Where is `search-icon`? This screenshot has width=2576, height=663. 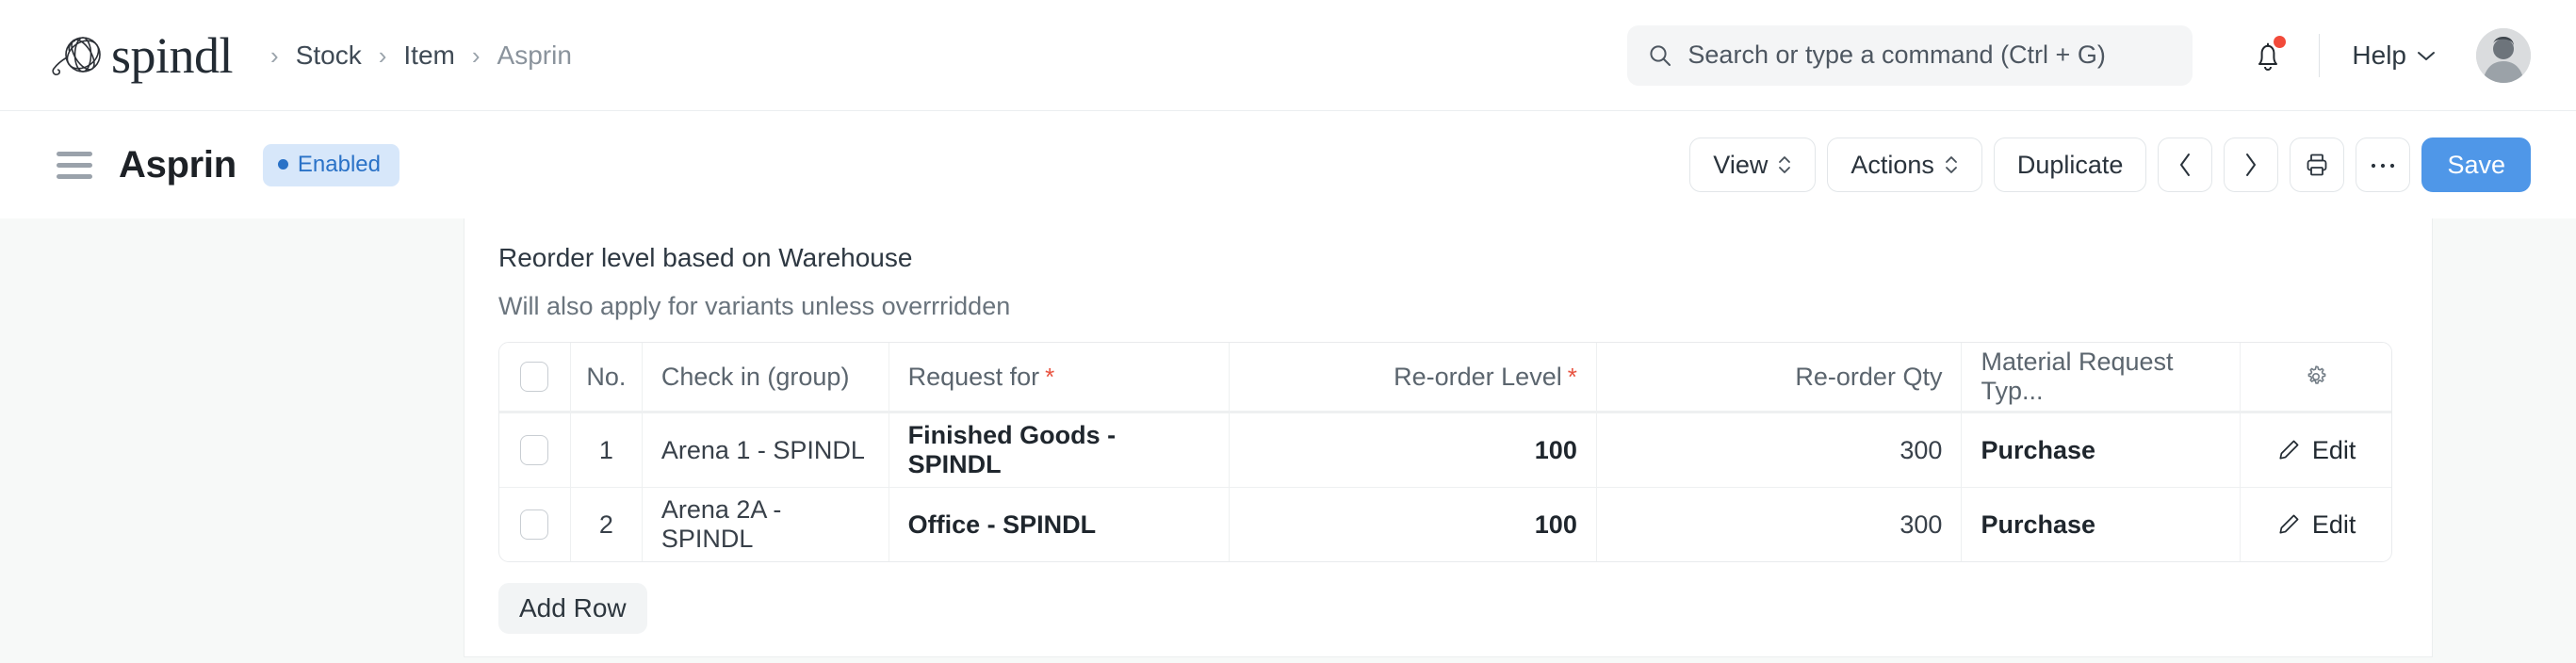
search-icon is located at coordinates (1660, 55).